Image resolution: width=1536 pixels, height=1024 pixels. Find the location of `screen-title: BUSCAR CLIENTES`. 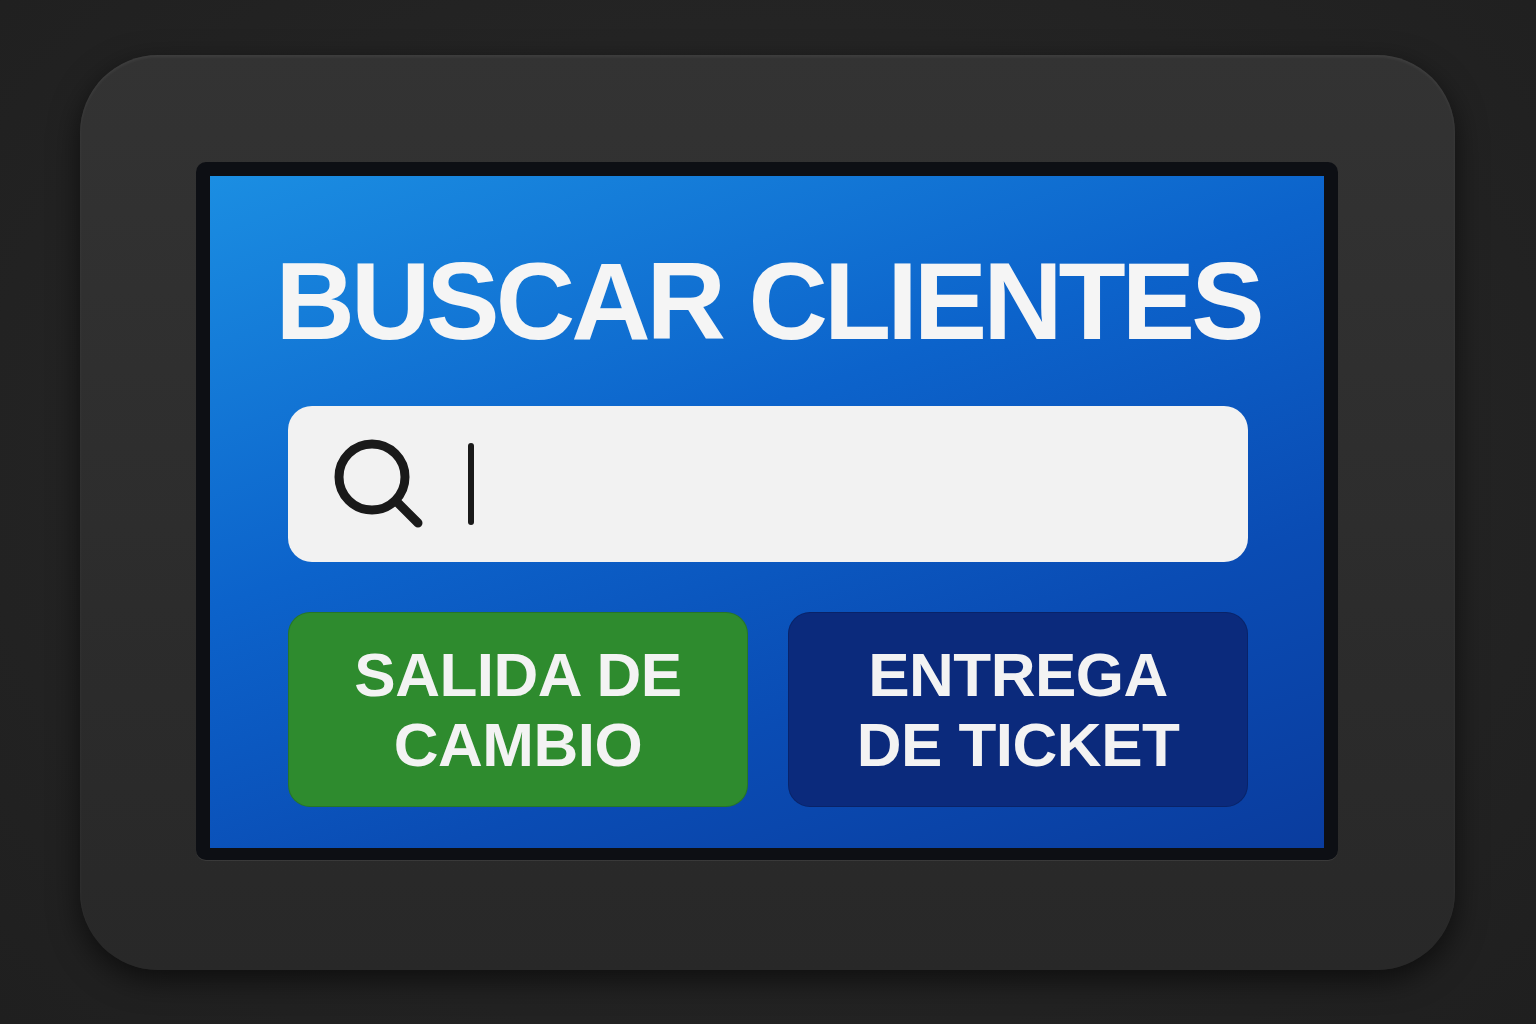

screen-title: BUSCAR CLIENTES is located at coordinates (768, 301).